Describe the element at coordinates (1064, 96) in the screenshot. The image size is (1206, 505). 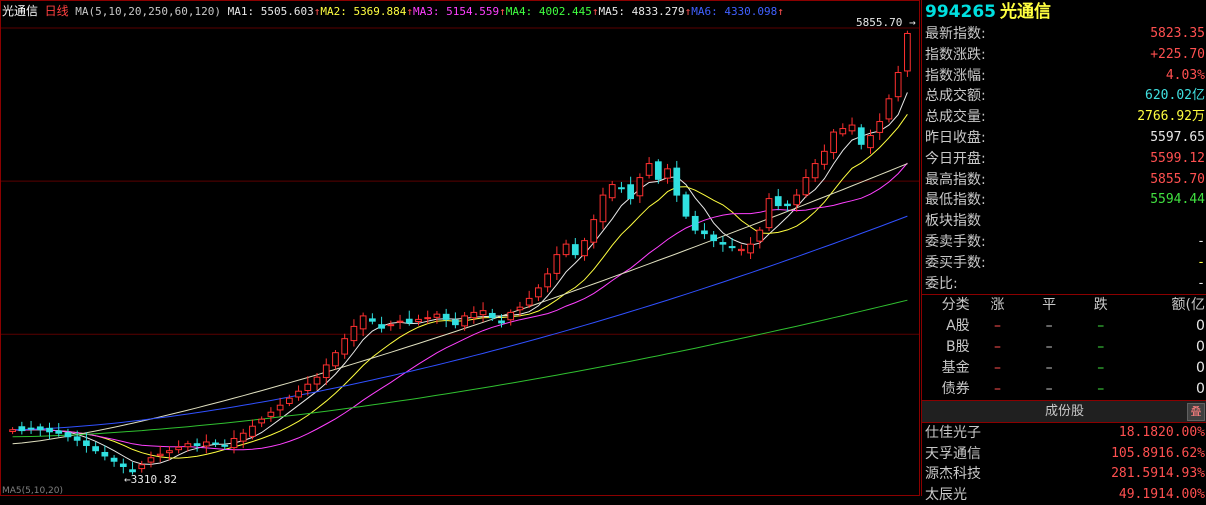
I see `quote-row: 总成交额: 620.02亿` at that location.